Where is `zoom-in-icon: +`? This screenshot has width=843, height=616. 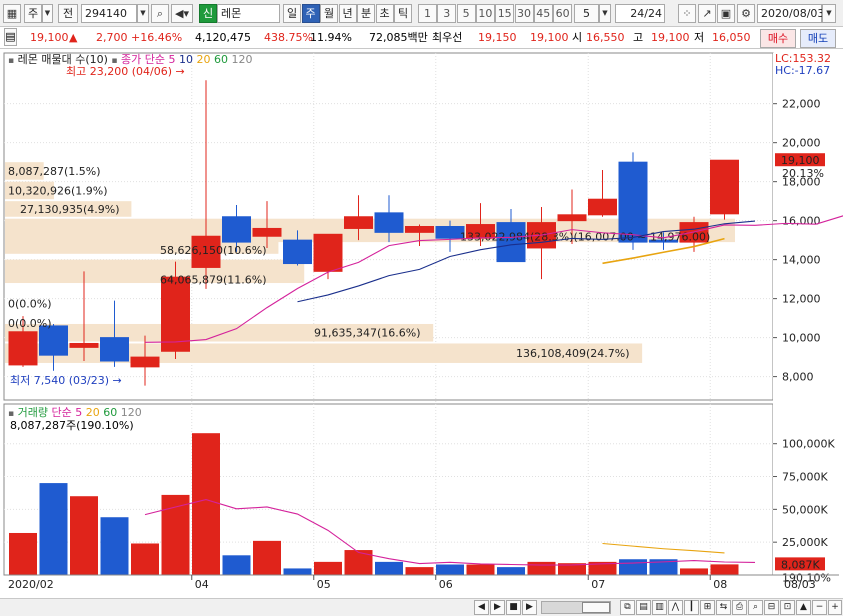 zoom-in-icon: + is located at coordinates (835, 607).